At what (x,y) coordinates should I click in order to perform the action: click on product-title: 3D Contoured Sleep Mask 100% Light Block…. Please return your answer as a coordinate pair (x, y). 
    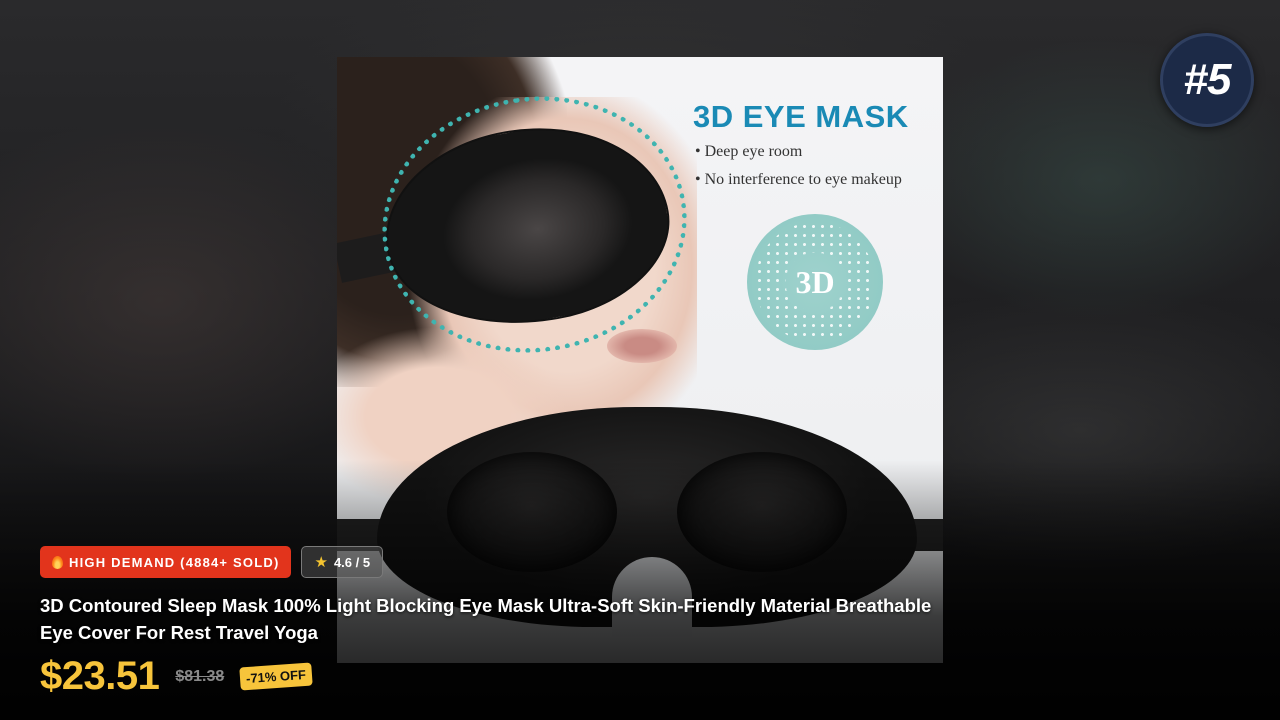
    Looking at the image, I should click on (486, 619).